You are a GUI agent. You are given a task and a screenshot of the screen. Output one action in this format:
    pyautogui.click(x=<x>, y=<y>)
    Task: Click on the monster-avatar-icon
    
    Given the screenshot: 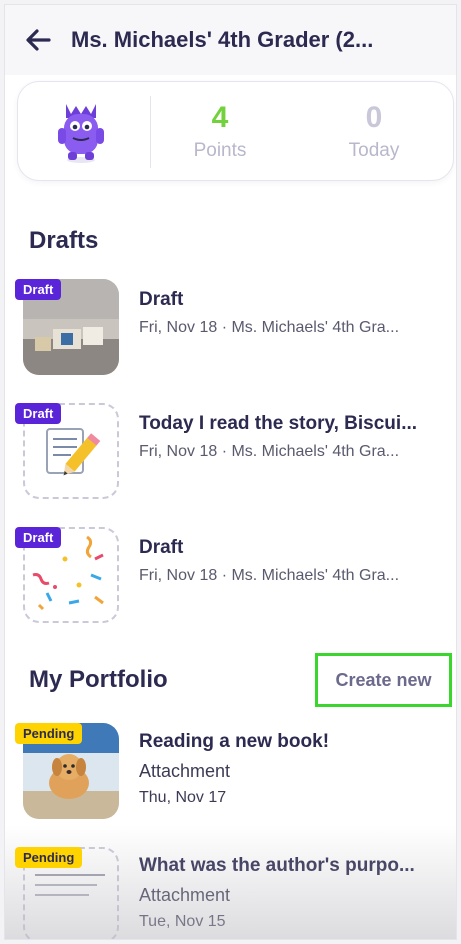 What is the action you would take?
    pyautogui.click(x=81, y=131)
    